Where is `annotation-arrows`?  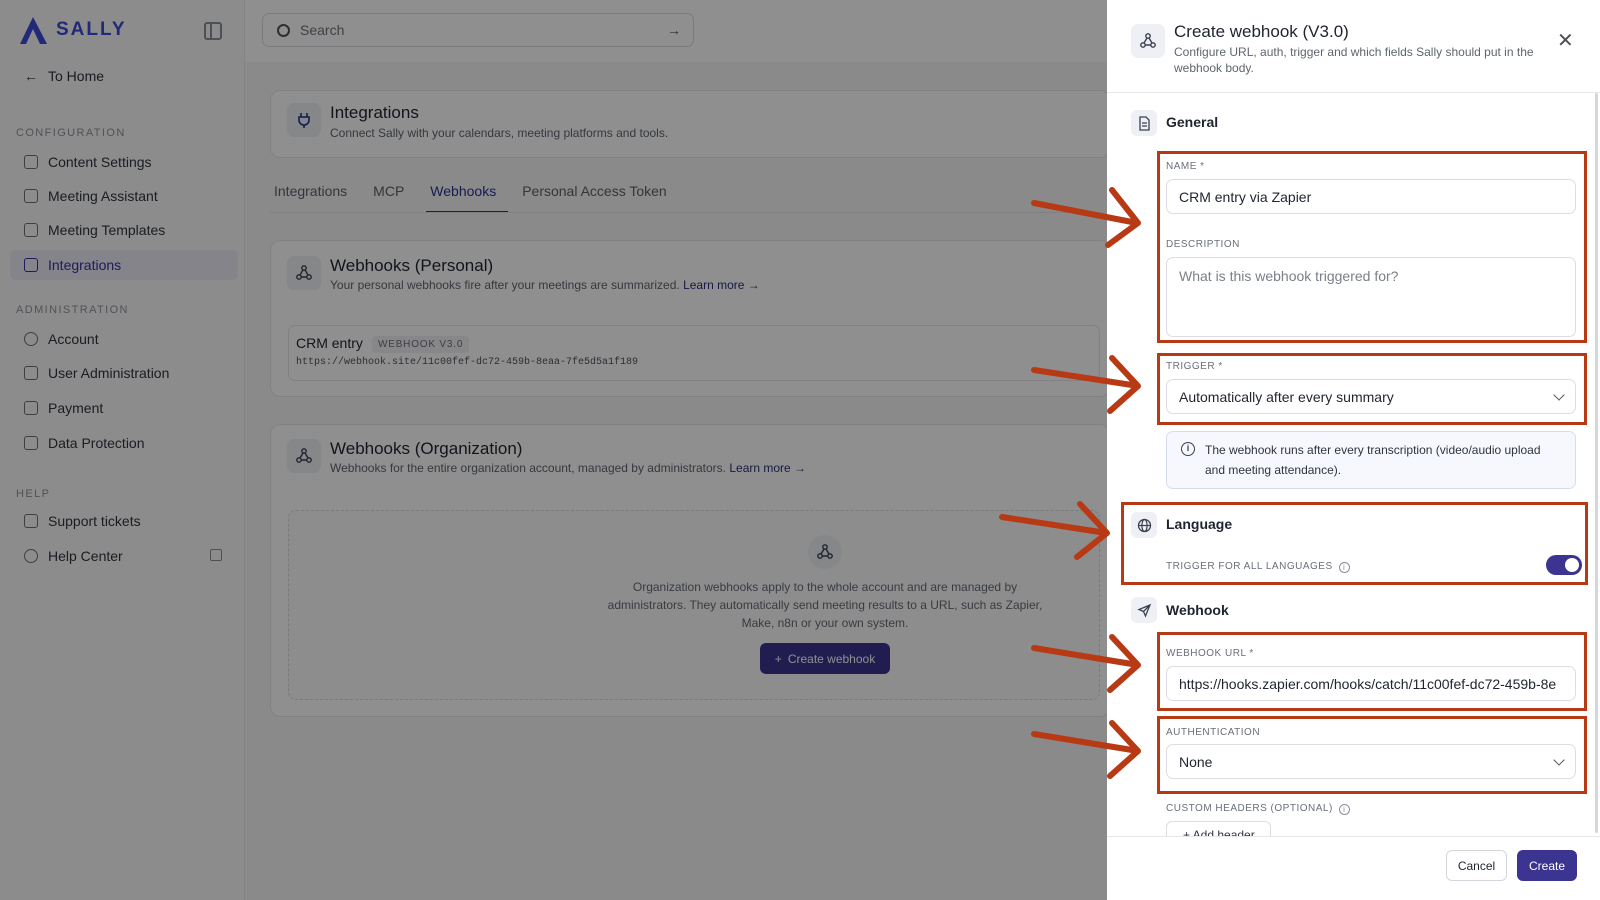
annotation-arrows is located at coordinates (1070, 483).